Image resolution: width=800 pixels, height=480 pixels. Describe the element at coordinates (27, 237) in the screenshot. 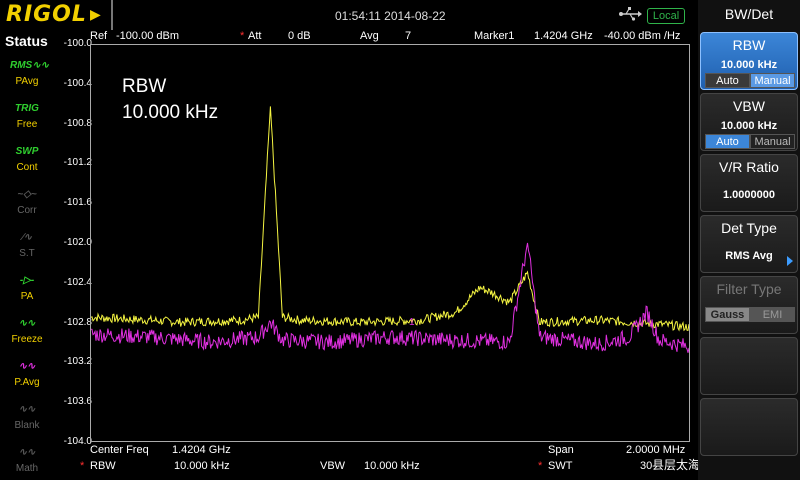

I see `sweep-time-icon: ∕∿` at that location.